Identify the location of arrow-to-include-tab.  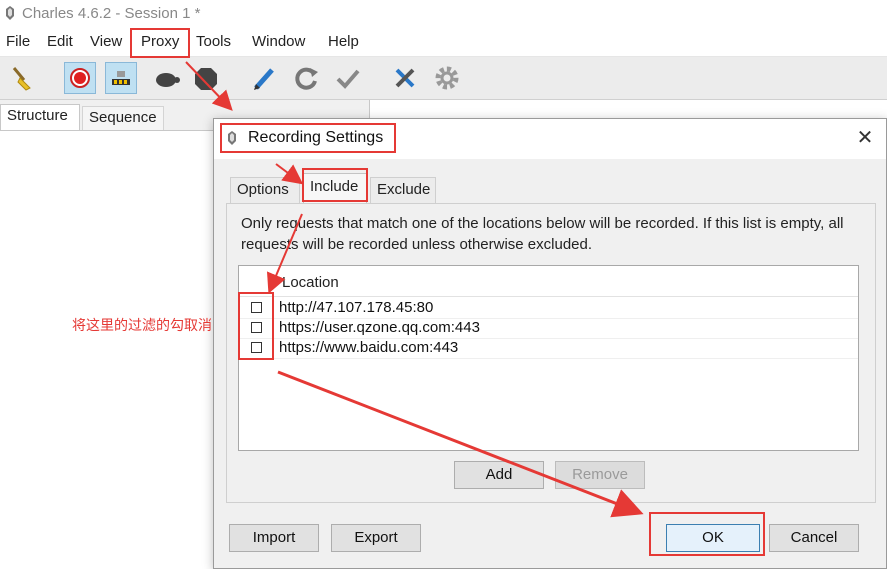
(289, 174).